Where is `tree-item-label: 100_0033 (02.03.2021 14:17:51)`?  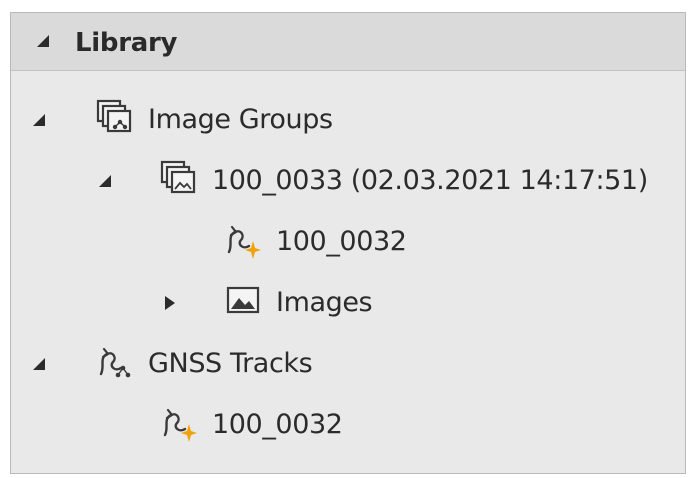 tree-item-label: 100_0033 (02.03.2021 14:17:51) is located at coordinates (430, 180).